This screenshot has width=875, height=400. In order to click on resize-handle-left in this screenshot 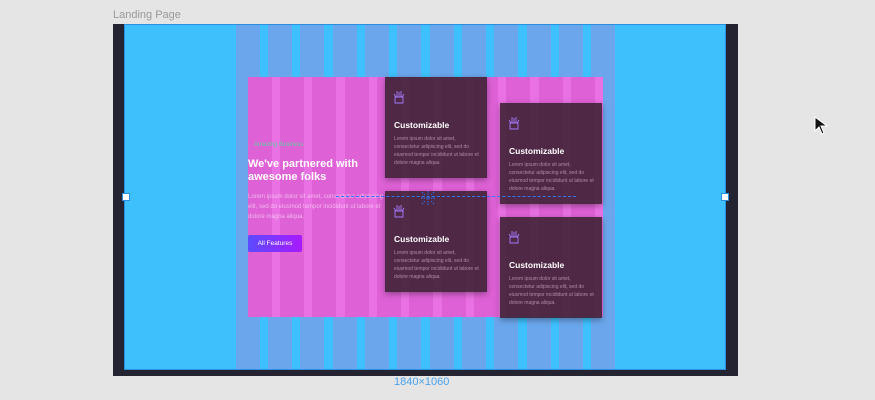, I will do `click(126, 197)`.